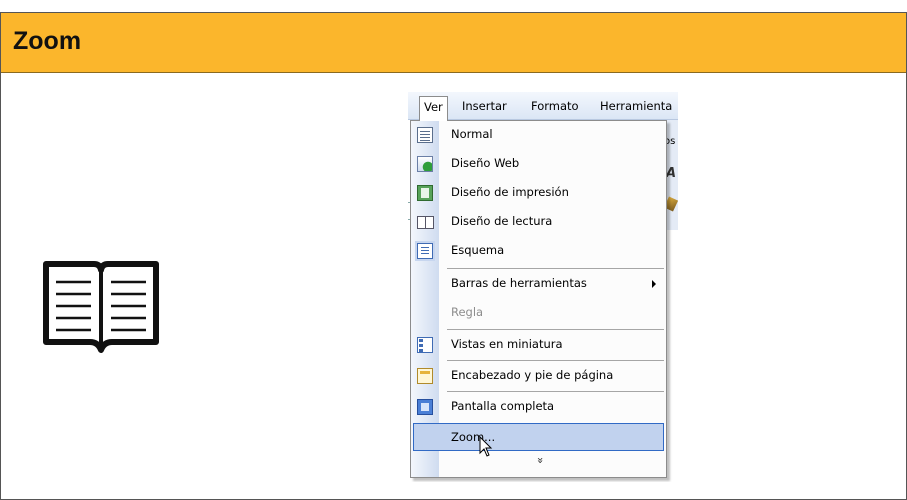 The height and width of the screenshot is (500, 907). What do you see at coordinates (519, 283) in the screenshot?
I see `menu-item-label: Barras de herramientas` at bounding box center [519, 283].